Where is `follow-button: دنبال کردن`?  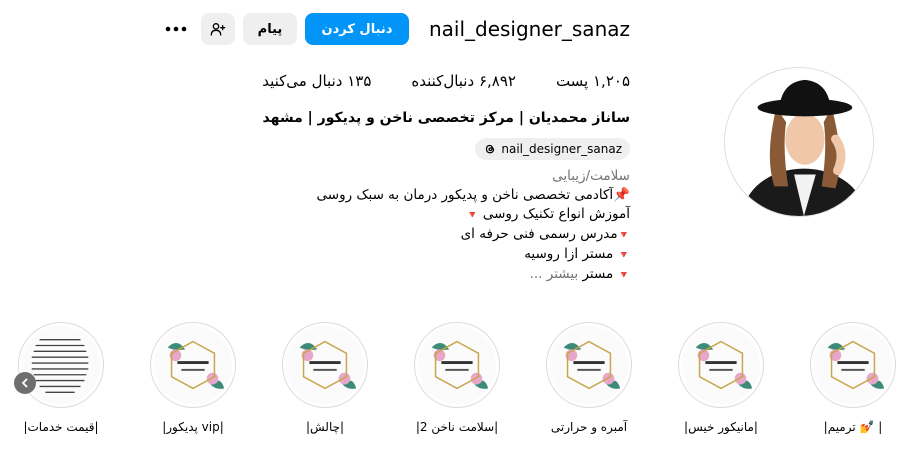 follow-button: دنبال کردن is located at coordinates (356, 29).